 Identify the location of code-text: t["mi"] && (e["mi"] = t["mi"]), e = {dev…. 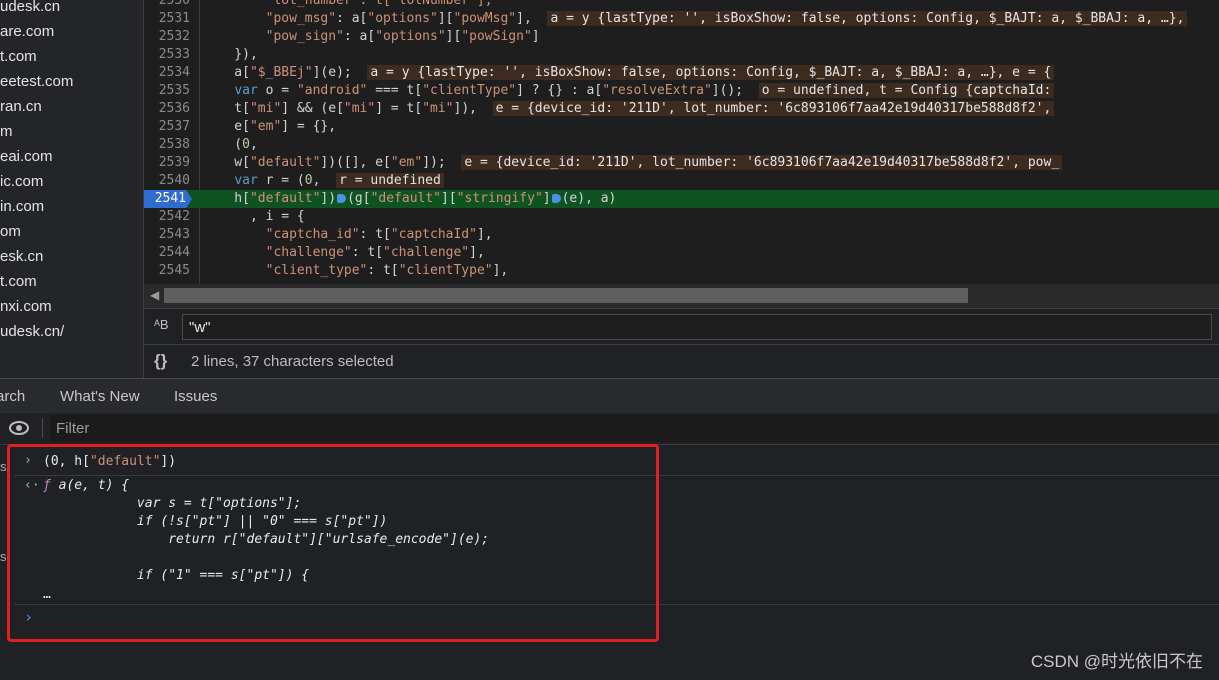
(629, 109).